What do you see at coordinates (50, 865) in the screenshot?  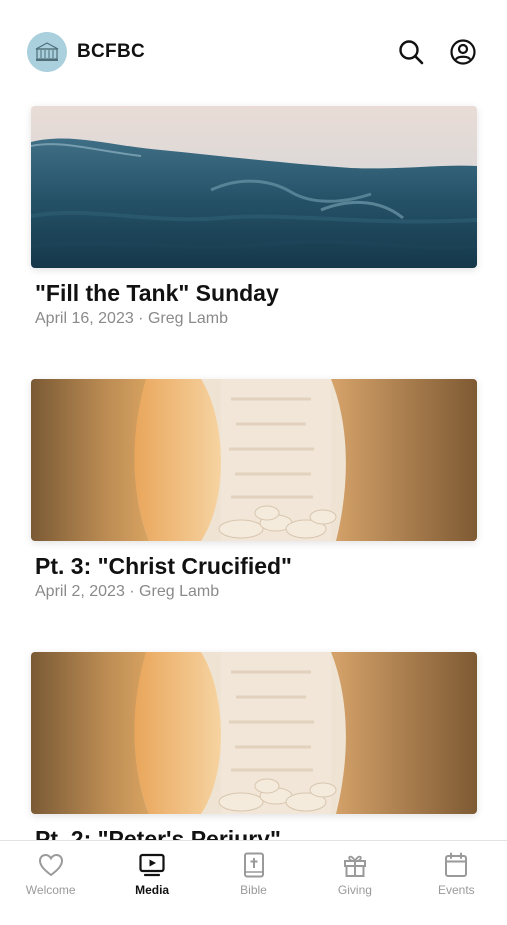 I see `heart-icon` at bounding box center [50, 865].